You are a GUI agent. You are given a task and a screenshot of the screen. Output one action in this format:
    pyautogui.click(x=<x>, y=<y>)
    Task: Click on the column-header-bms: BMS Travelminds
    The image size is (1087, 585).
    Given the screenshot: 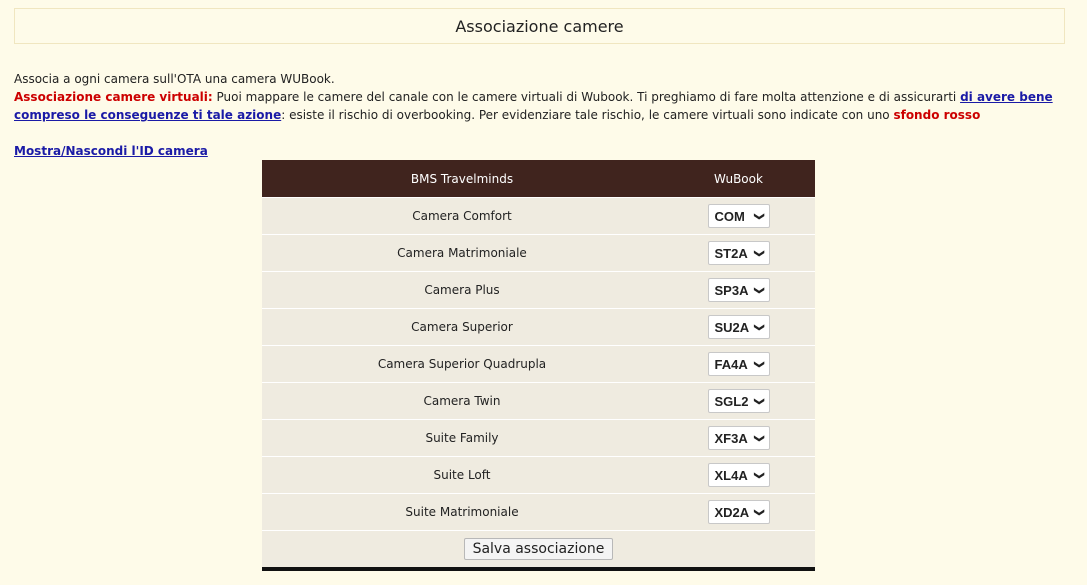 What is the action you would take?
    pyautogui.click(x=462, y=178)
    